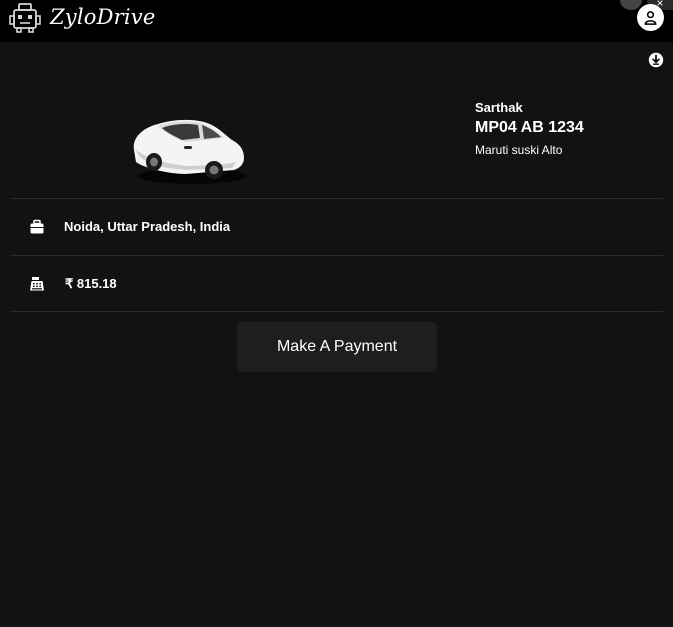  I want to click on top-bar: ZyloDrive ×, so click(336, 21).